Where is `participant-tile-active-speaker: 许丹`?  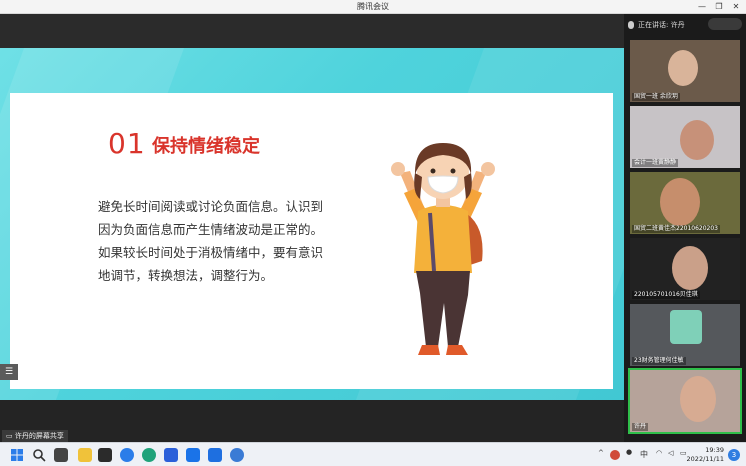 participant-tile-active-speaker: 许丹 is located at coordinates (685, 401).